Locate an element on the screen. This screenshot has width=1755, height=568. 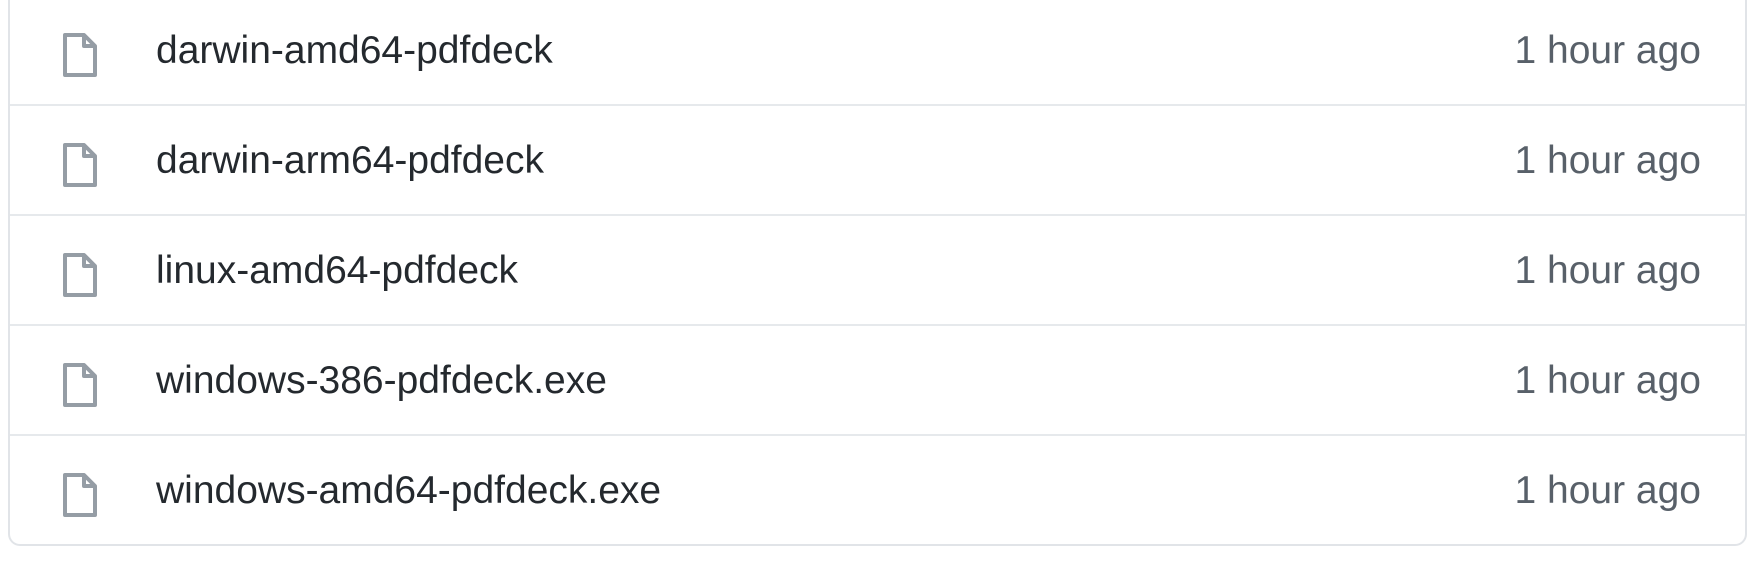
file-name-link: darwin-arm64-pdfdeck is located at coordinates (350, 161).